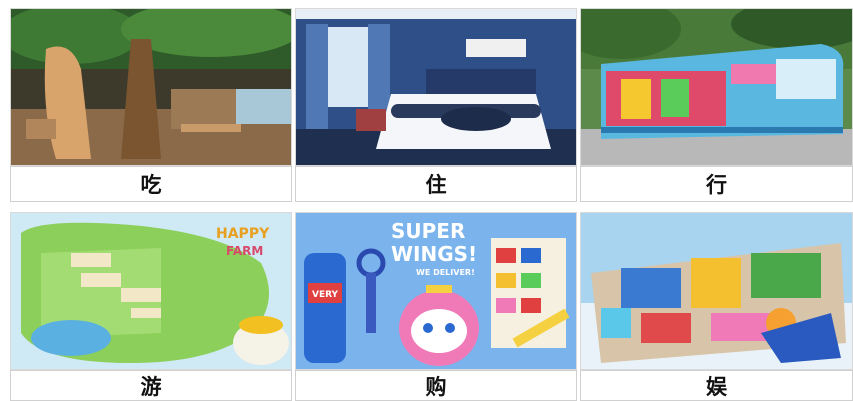 This screenshot has width=853, height=401. What do you see at coordinates (716, 184) in the screenshot?
I see `tile-label-travel: 行` at bounding box center [716, 184].